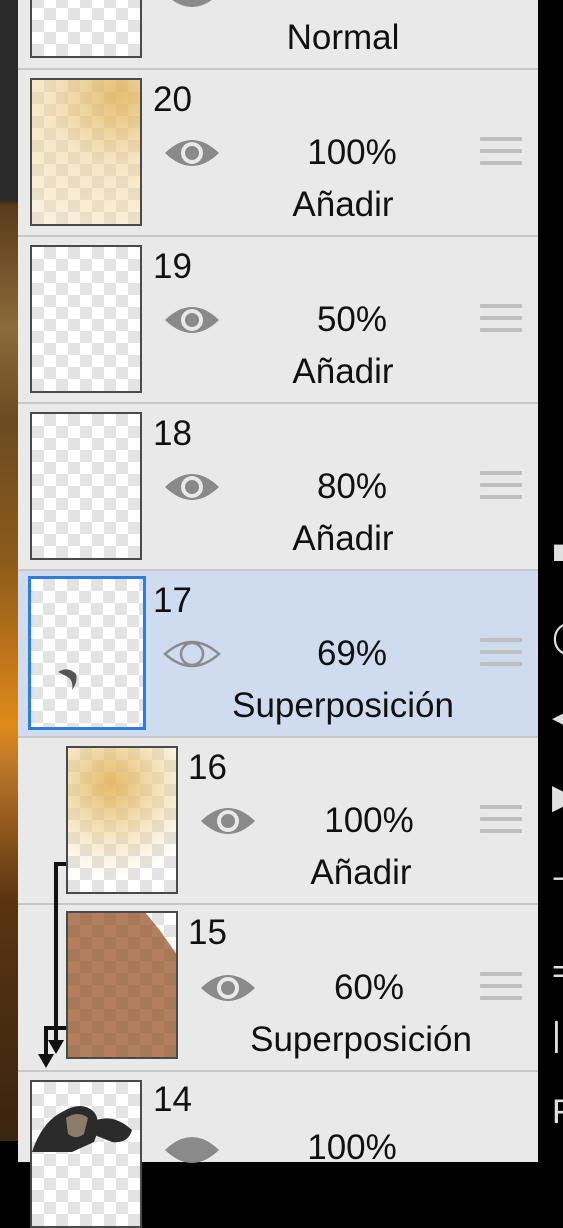  Describe the element at coordinates (556, 1035) in the screenshot. I see `tool-icon: |` at that location.